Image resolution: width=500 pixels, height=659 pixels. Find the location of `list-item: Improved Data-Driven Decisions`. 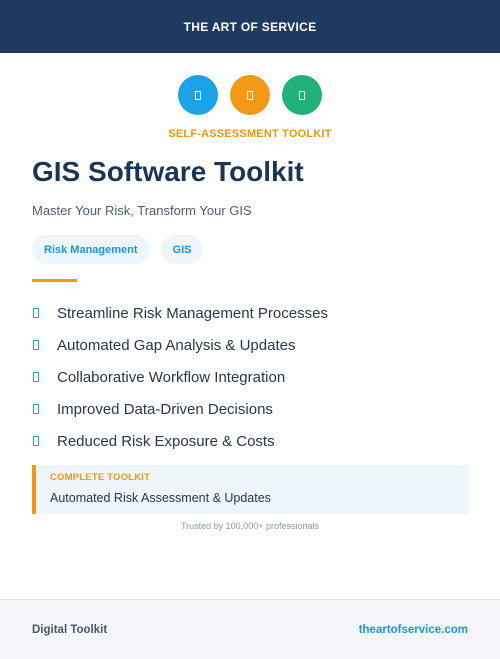

list-item: Improved Data-Driven Decisions is located at coordinates (180, 409).